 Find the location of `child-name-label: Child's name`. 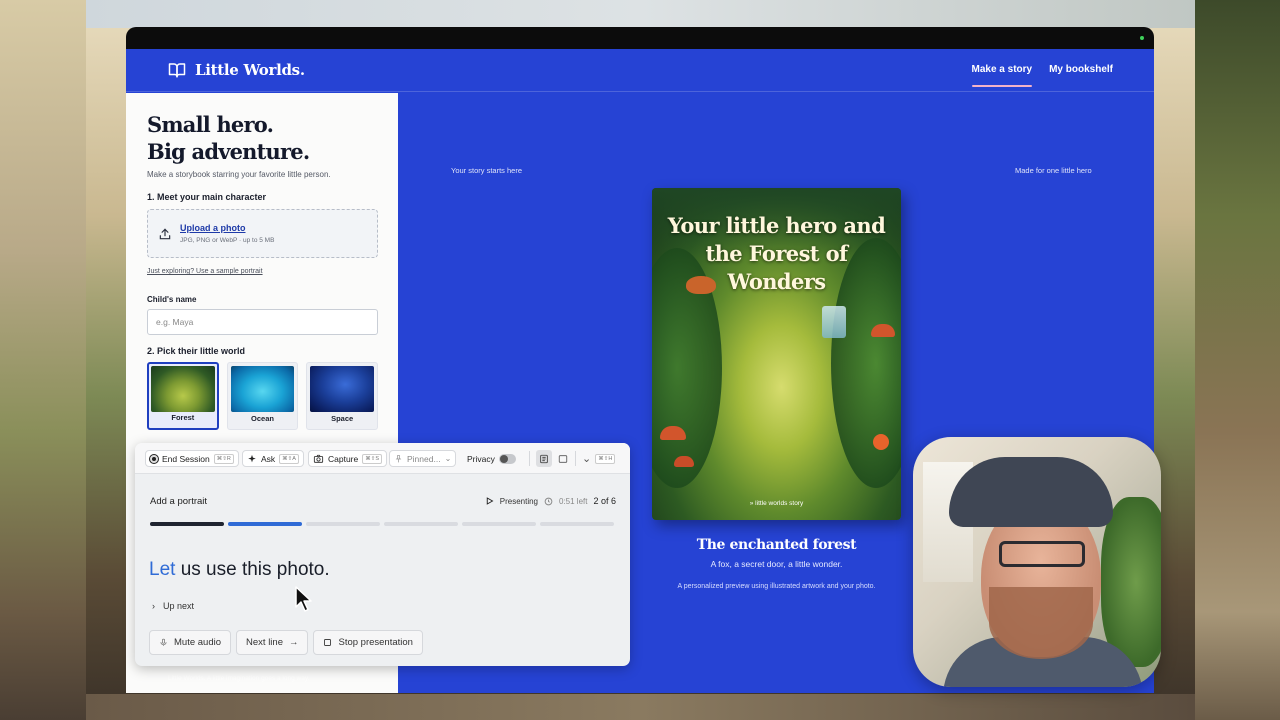

child-name-label: Child's name is located at coordinates (172, 299).